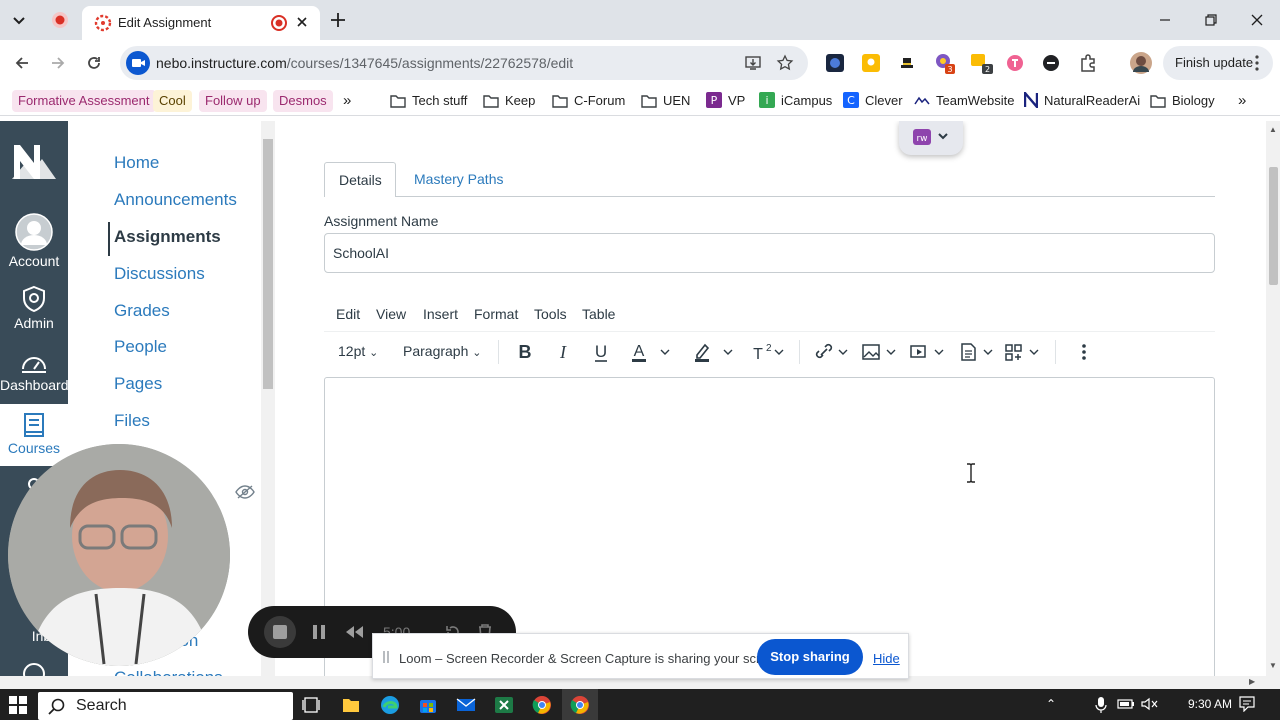  What do you see at coordinates (159, 274) in the screenshot?
I see `course-nav-discussions: Discussions` at bounding box center [159, 274].